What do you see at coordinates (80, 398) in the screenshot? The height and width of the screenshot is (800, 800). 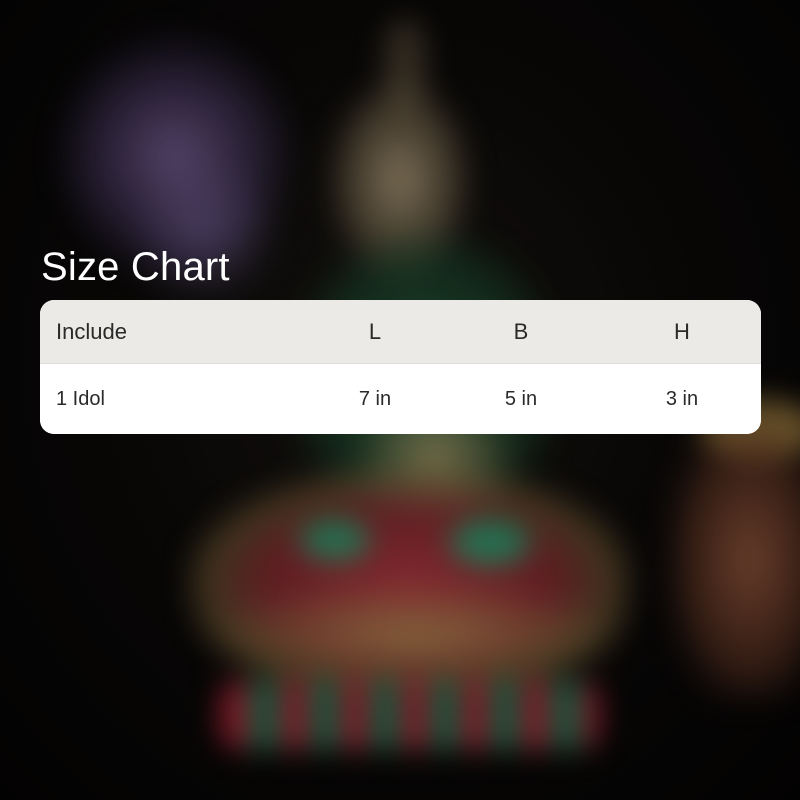 I see `cell-include: 1 Idol` at bounding box center [80, 398].